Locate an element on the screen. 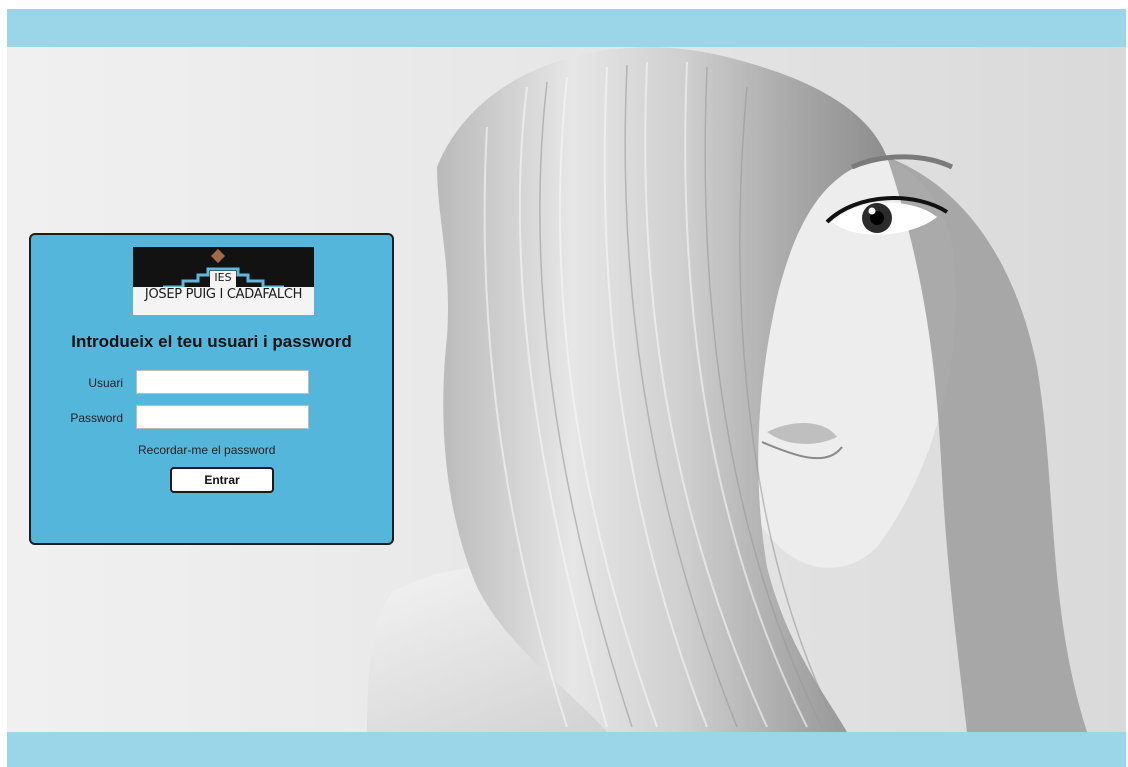 The width and height of the screenshot is (1128, 767). password-label: Password is located at coordinates (96, 418).